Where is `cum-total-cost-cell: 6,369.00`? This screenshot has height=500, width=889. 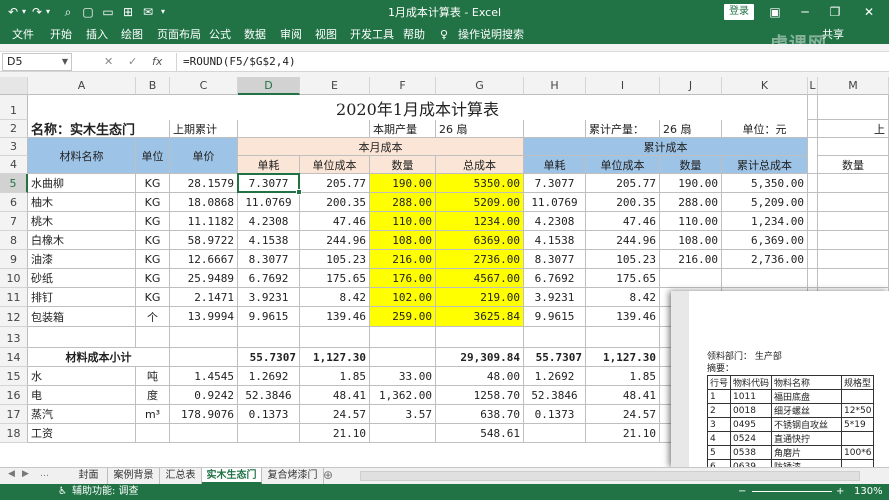
cum-total-cost-cell: 6,369.00 is located at coordinates (765, 240).